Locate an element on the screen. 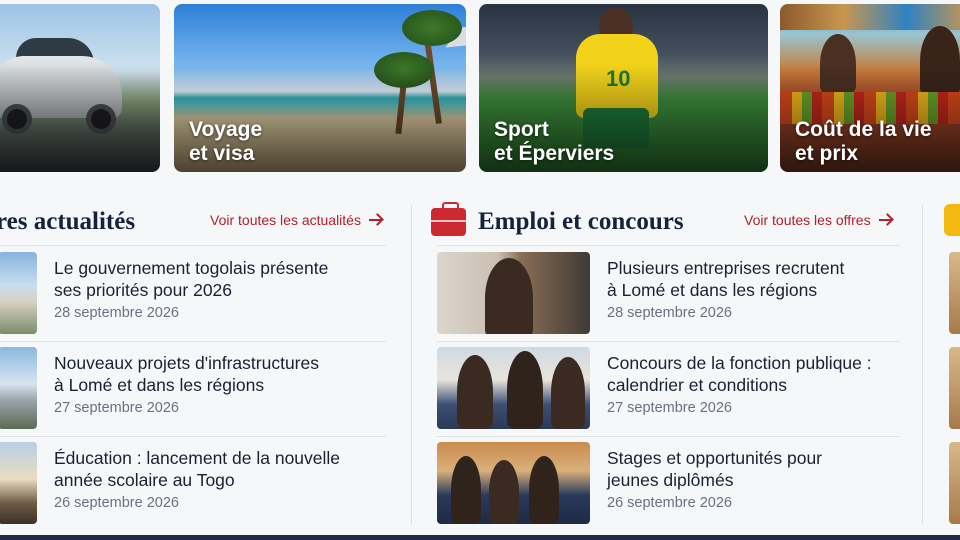 Image resolution: width=960 pixels, height=540 pixels. news-section-header: res actualités is located at coordinates (67, 222).